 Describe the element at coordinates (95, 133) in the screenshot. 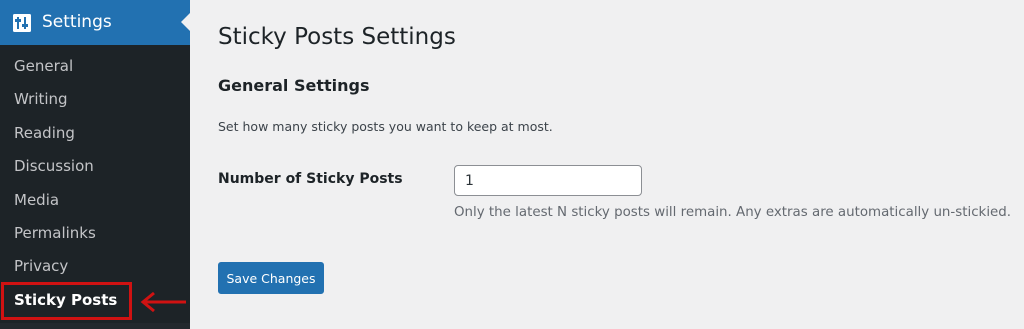

I see `sidebar-item-reading: Reading` at that location.